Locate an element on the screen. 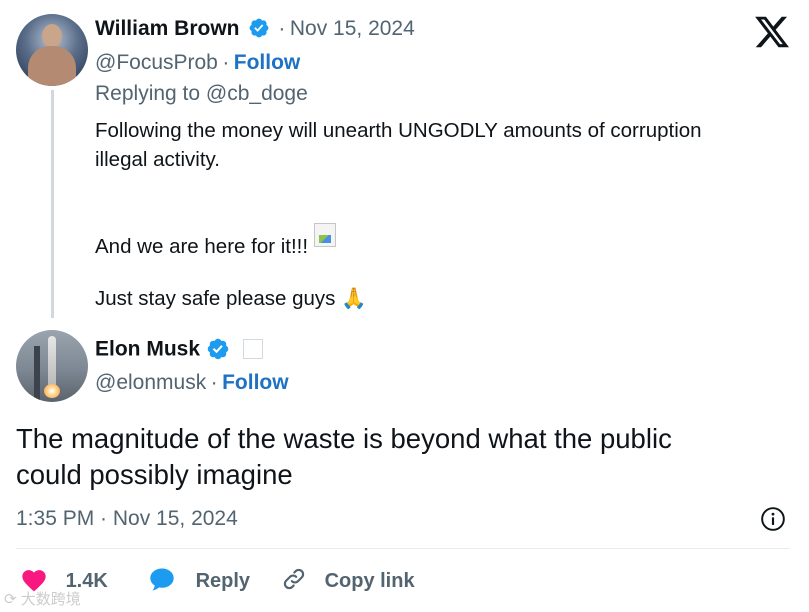  watermark-logo-icon: ⟳ is located at coordinates (10, 599).